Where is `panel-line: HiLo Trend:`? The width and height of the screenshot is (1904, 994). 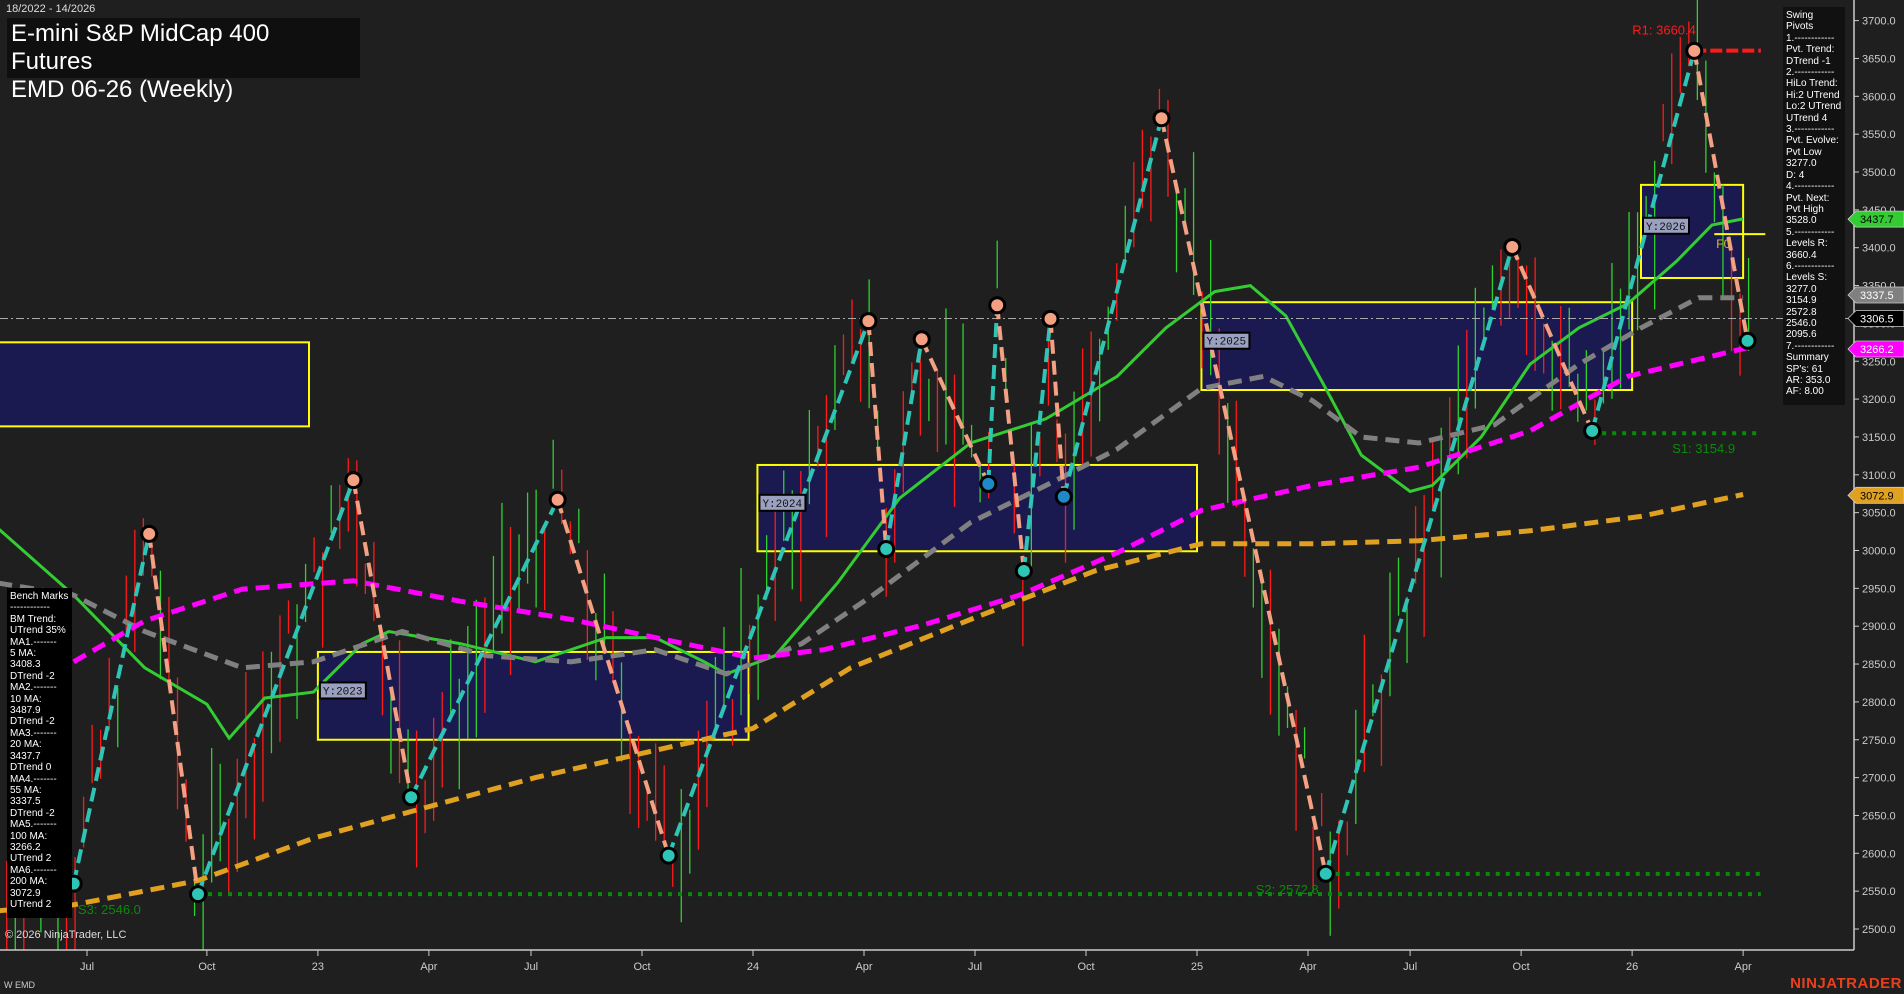
panel-line: HiLo Trend: is located at coordinates (1812, 84).